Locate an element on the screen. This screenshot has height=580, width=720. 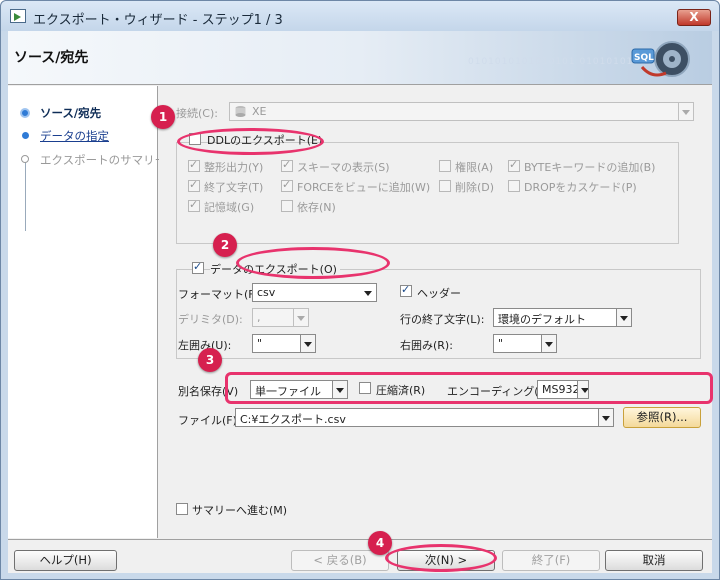
header-checkbox is located at coordinates (406, 290).